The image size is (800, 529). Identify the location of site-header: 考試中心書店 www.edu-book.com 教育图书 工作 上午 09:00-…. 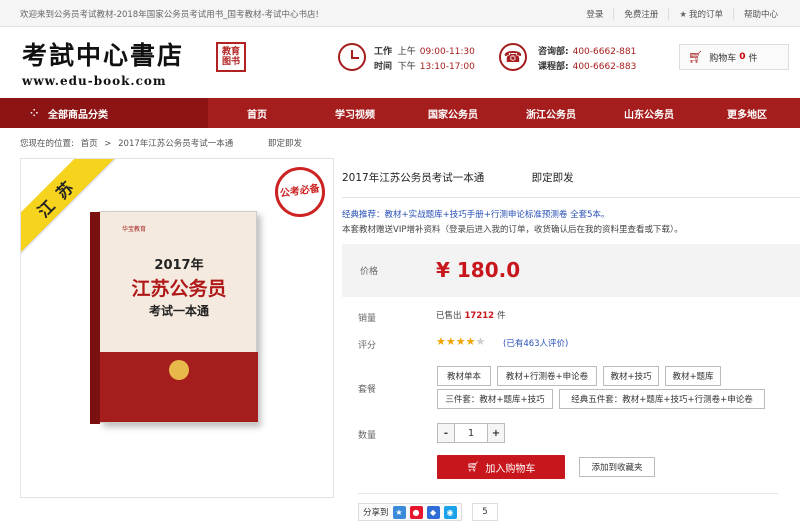
(400, 63).